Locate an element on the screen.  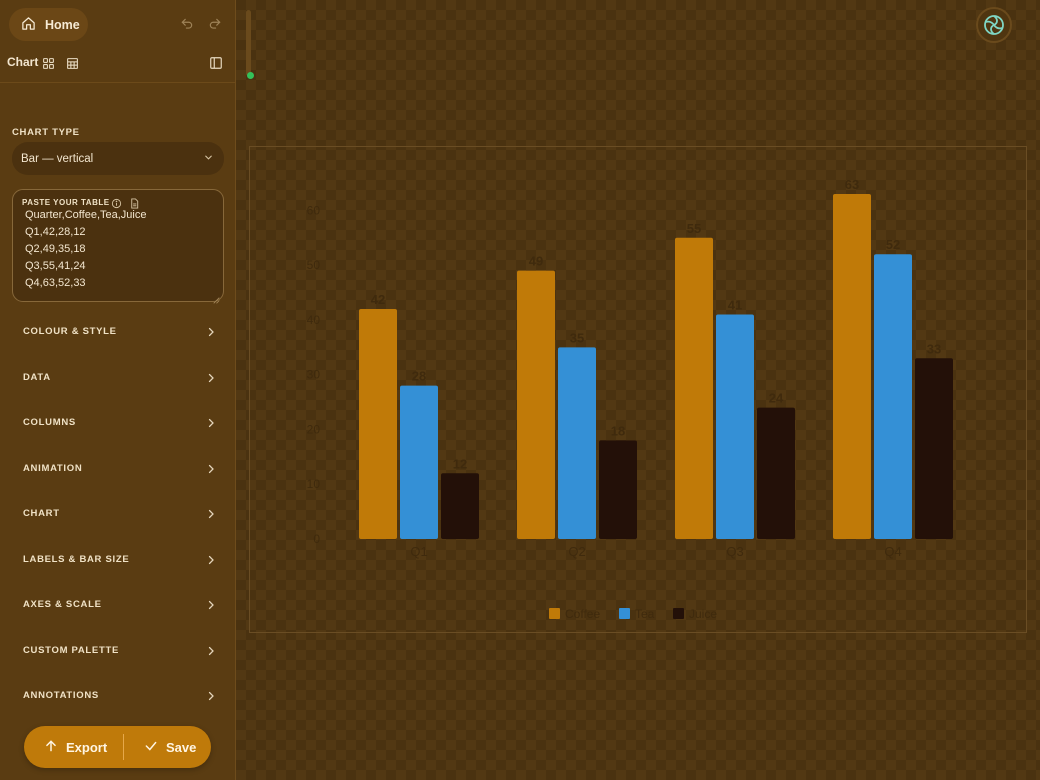
info-icon is located at coordinates (116, 202).